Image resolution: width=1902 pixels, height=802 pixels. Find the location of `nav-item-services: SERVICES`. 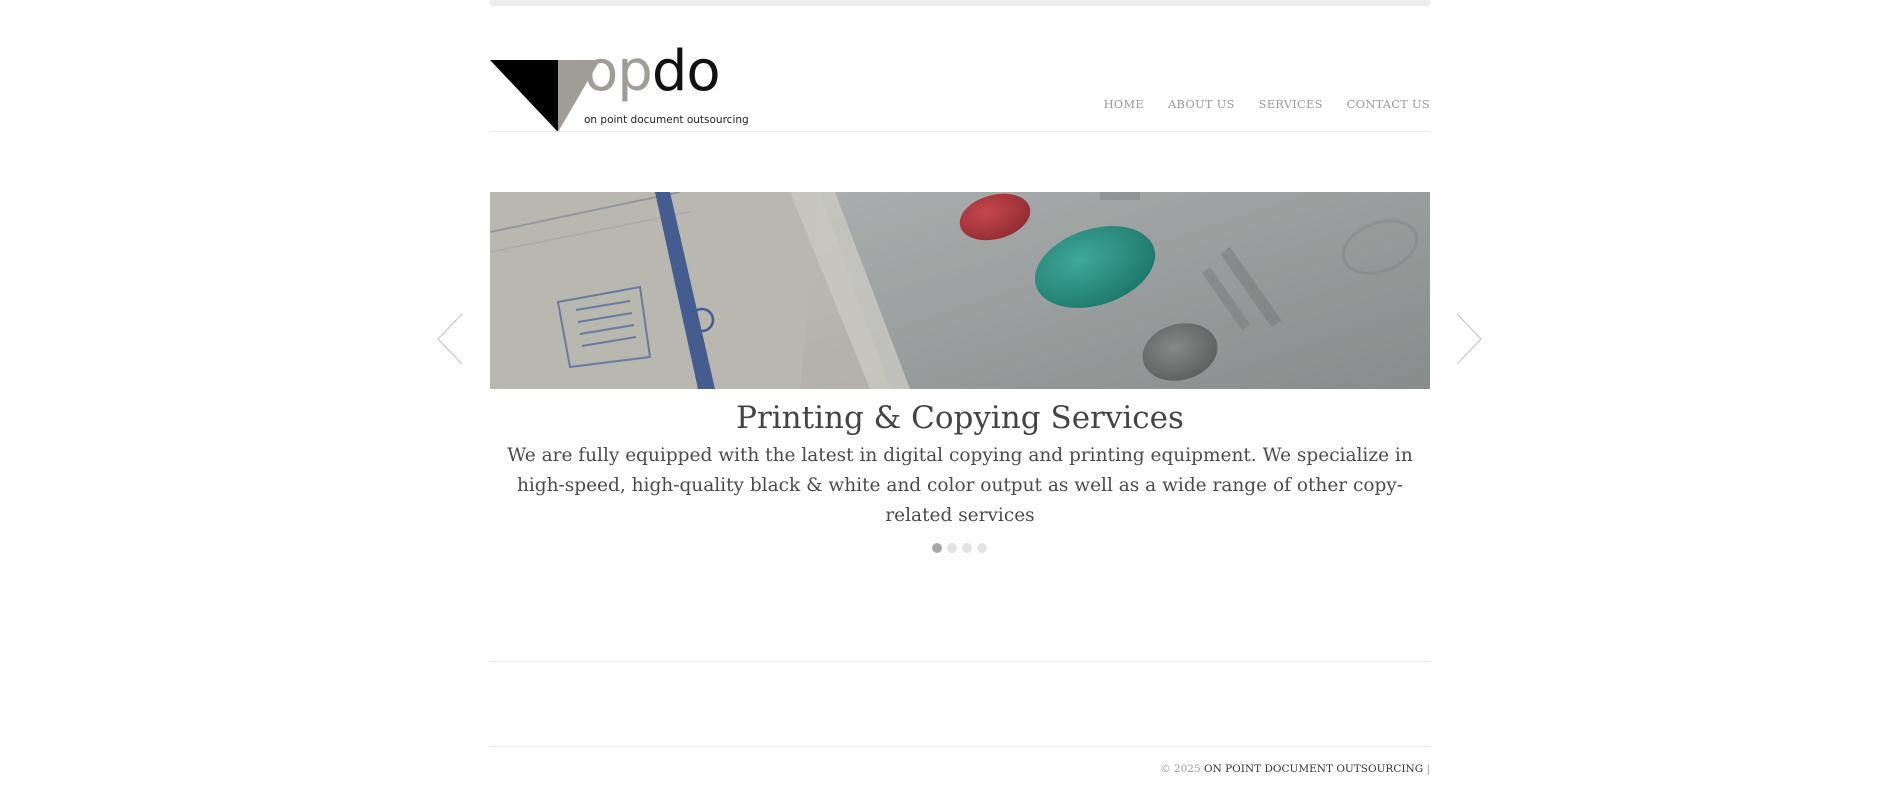

nav-item-services: SERVICES is located at coordinates (1291, 104).